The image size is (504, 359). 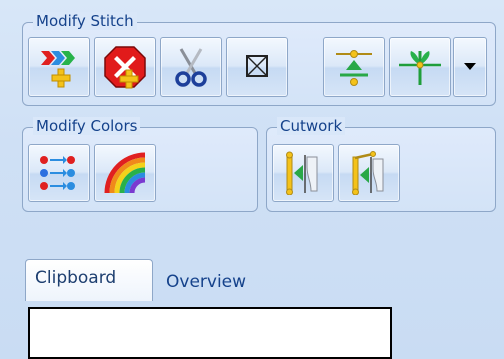 I want to click on stitch-plant-icon, so click(x=420, y=68).